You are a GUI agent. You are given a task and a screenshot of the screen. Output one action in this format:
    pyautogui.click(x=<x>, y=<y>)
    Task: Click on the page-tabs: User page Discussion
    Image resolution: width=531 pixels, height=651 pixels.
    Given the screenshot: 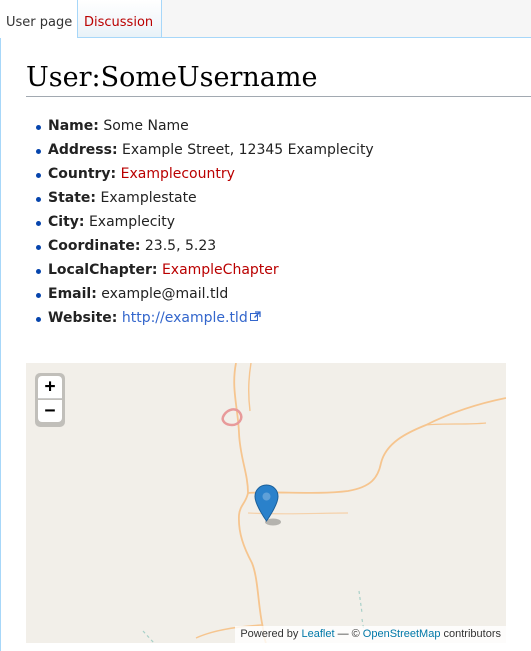 What is the action you would take?
    pyautogui.click(x=265, y=19)
    